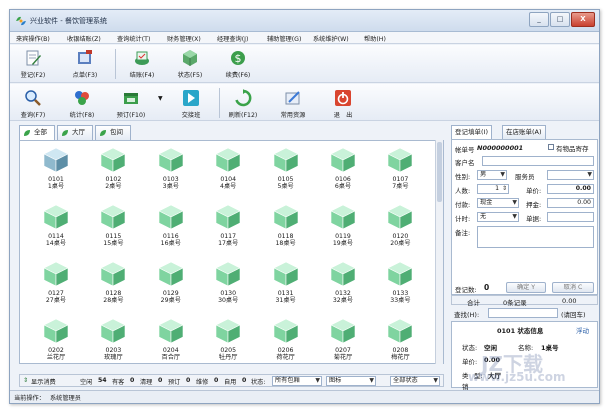 The image size is (609, 415). I want to click on table-cell: 0206 荷花厅, so click(286, 340).